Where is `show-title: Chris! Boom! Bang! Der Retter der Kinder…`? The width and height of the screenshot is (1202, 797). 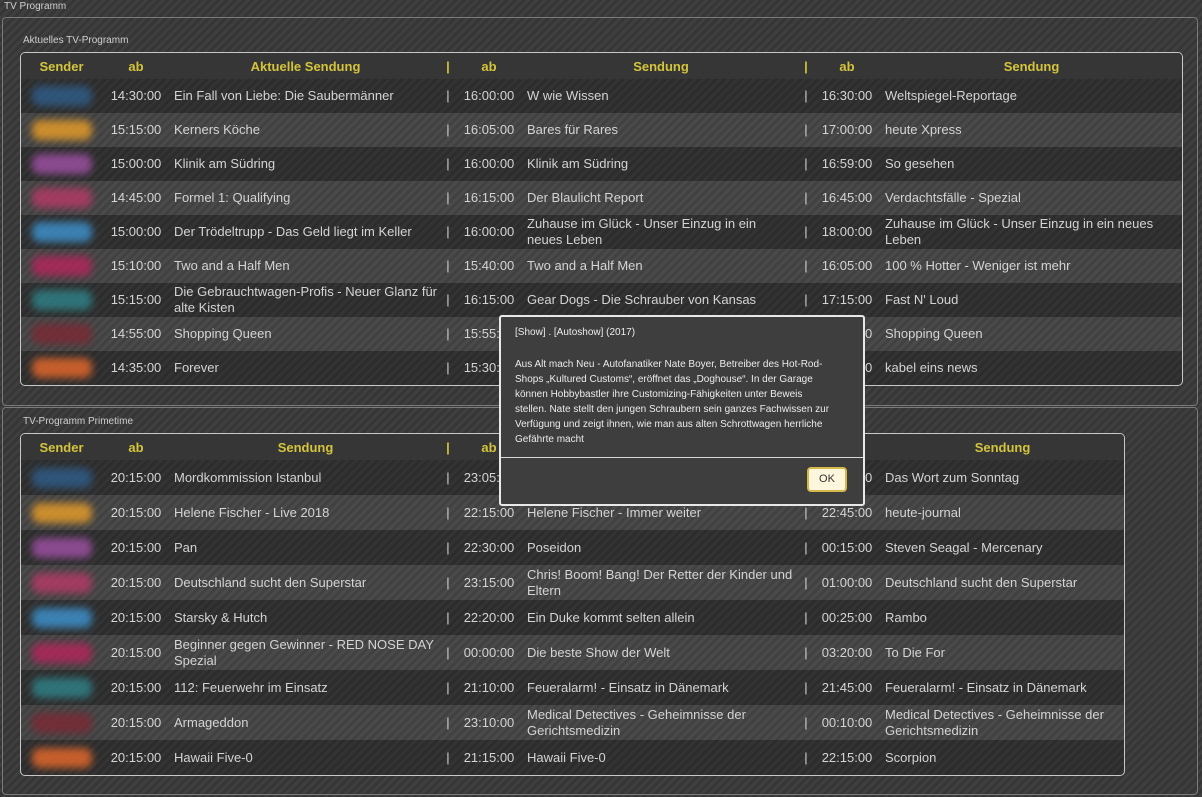
show-title: Chris! Boom! Bang! Der Retter der Kinder… is located at coordinates (661, 582).